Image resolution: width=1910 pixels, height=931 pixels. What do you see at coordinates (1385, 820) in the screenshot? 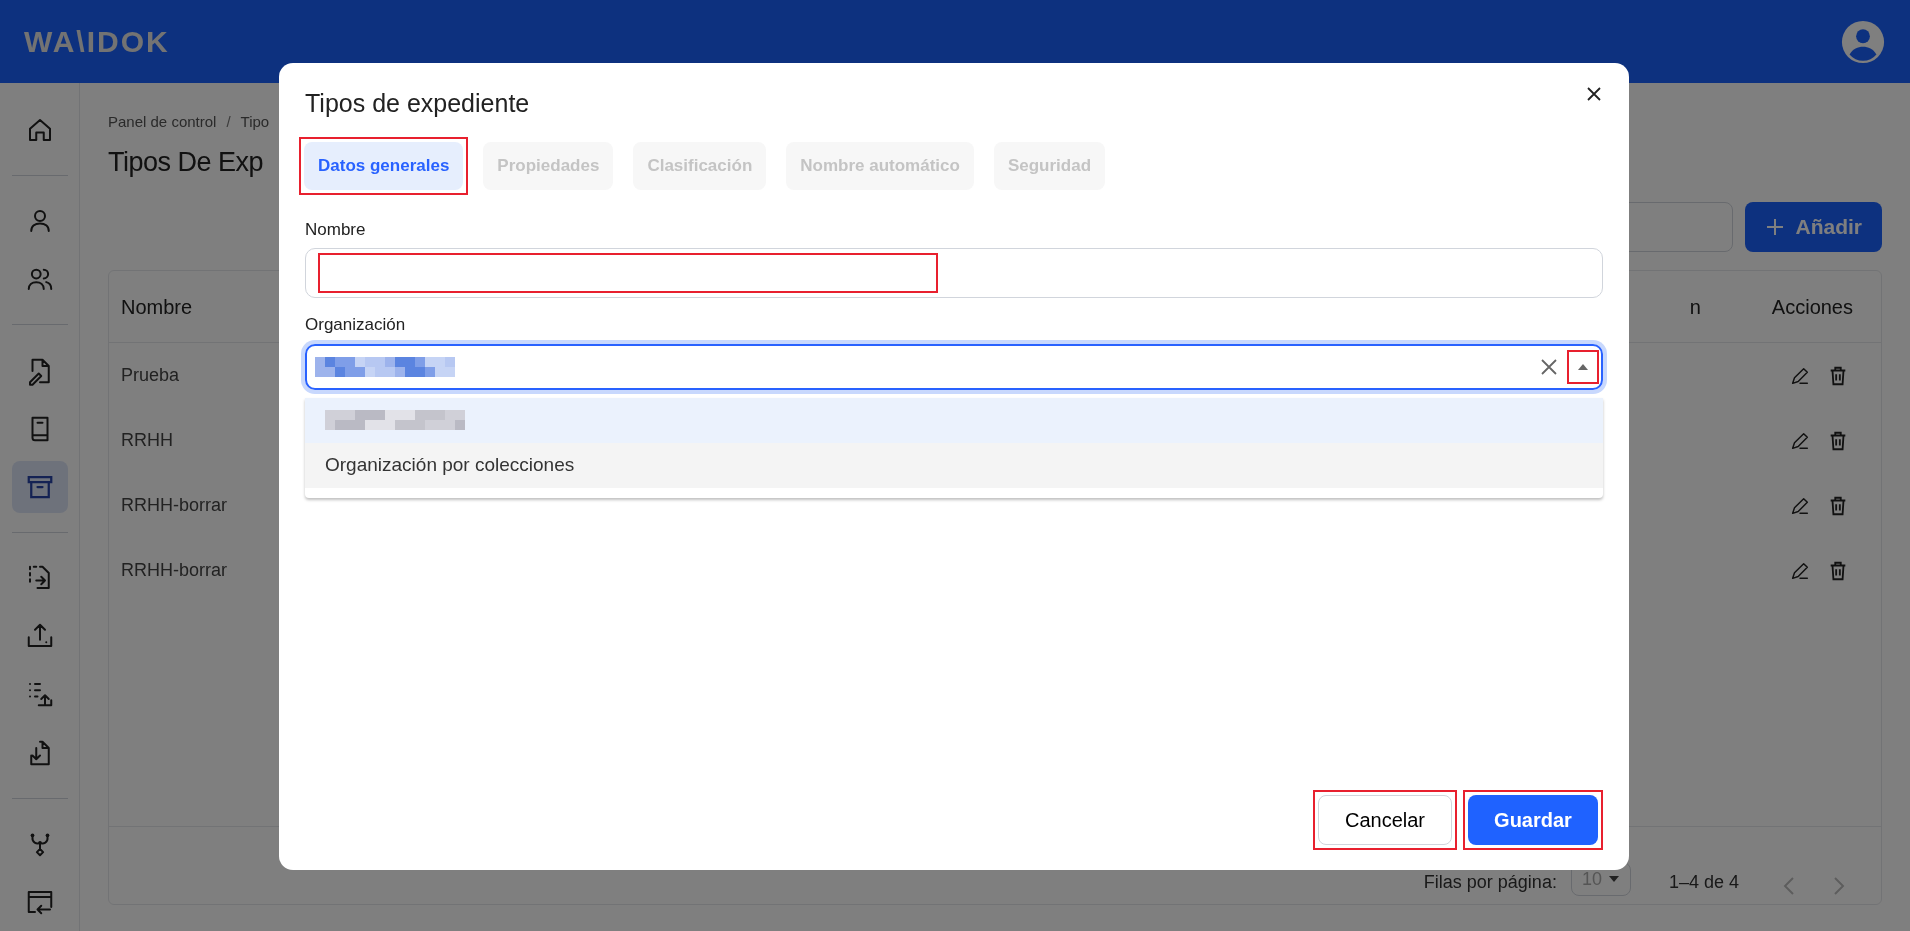
I see `cancel-button: Cancelar` at bounding box center [1385, 820].